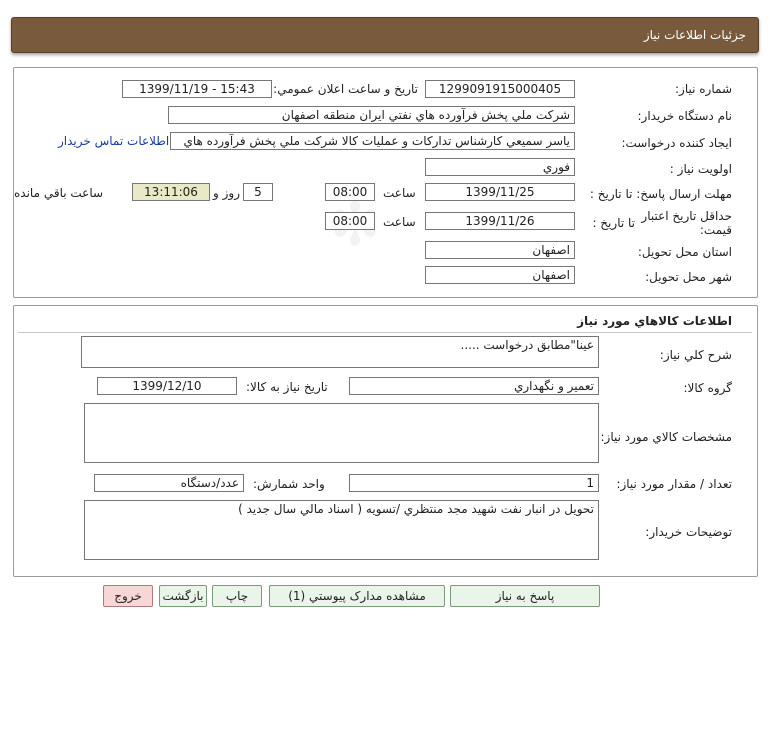 The image size is (770, 745). Describe the element at coordinates (666, 437) in the screenshot. I see `specs-label: مشخصات کالاي مورد نياز:` at that location.